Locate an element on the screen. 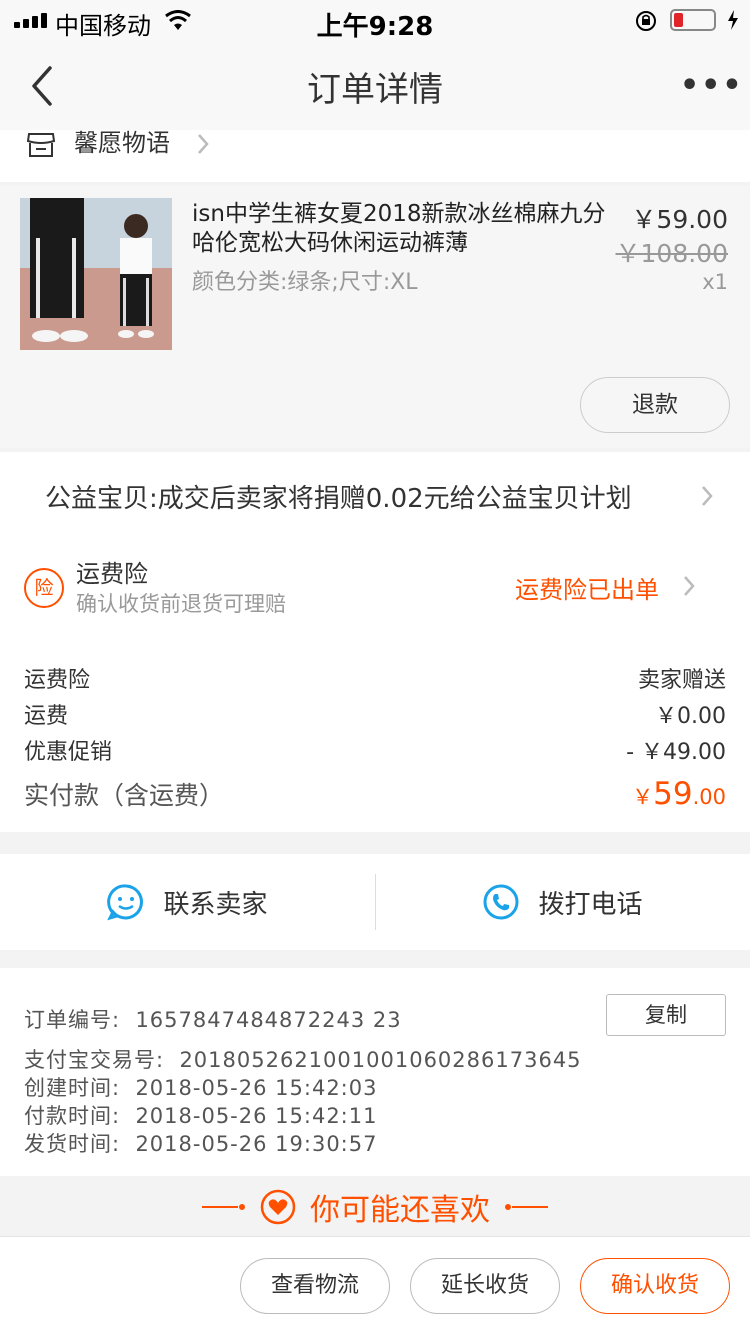 This screenshot has width=750, height=1335. created-time: 2018-05-26 15:42:03 is located at coordinates (256, 1088).